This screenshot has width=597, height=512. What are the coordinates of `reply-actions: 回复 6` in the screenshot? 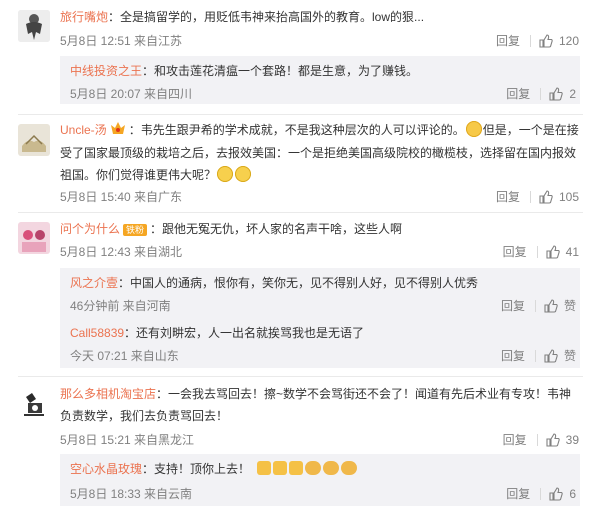 It's located at (541, 494).